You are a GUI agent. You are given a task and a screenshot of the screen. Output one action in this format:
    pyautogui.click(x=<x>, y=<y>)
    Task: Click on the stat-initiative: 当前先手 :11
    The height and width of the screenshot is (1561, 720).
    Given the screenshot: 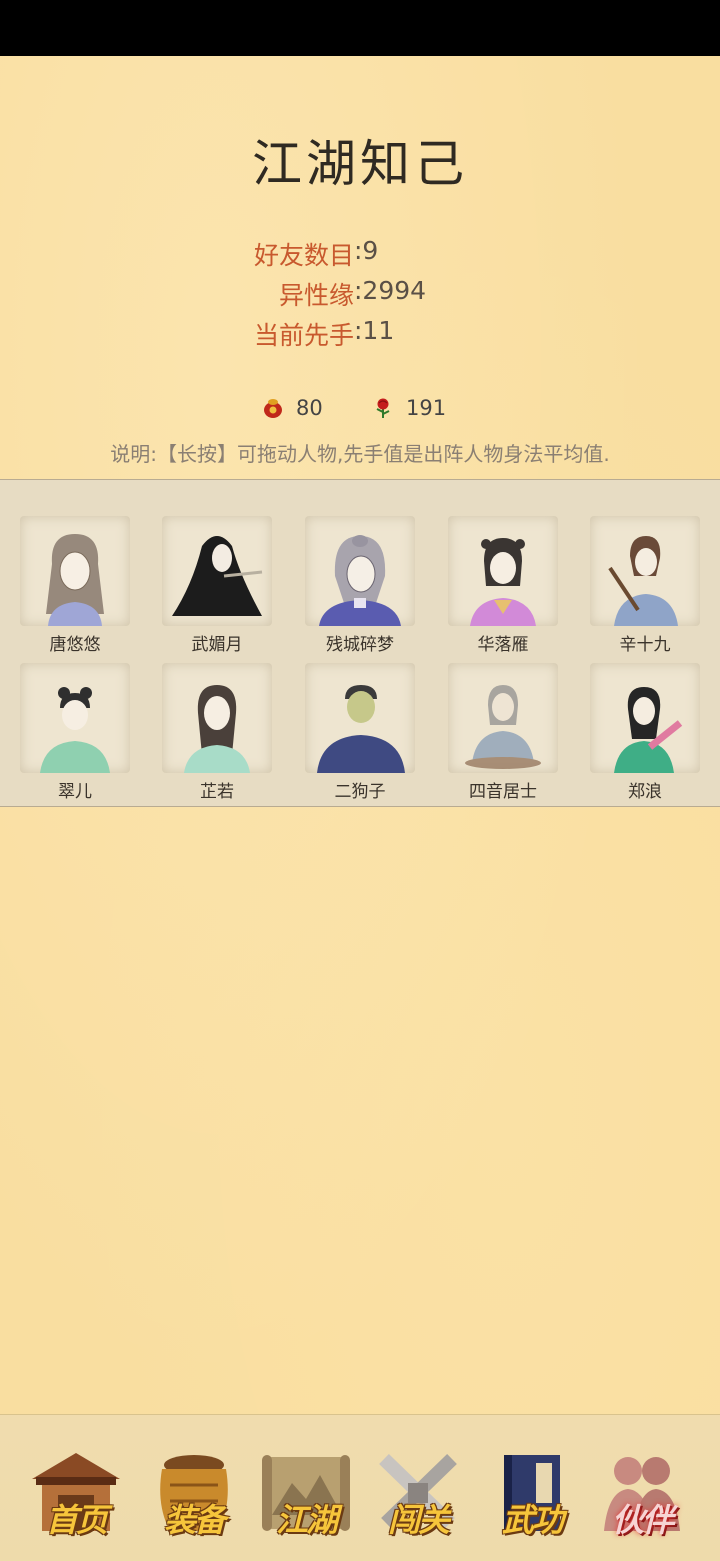 What is the action you would take?
    pyautogui.click(x=360, y=334)
    